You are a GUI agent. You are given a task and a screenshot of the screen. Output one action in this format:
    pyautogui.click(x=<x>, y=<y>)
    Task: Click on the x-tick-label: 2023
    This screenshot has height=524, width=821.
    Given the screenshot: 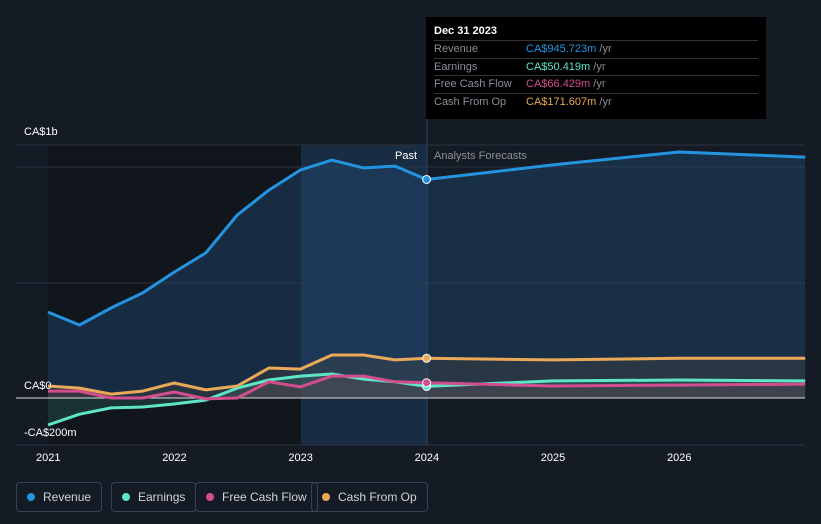 What is the action you would take?
    pyautogui.click(x=300, y=458)
    